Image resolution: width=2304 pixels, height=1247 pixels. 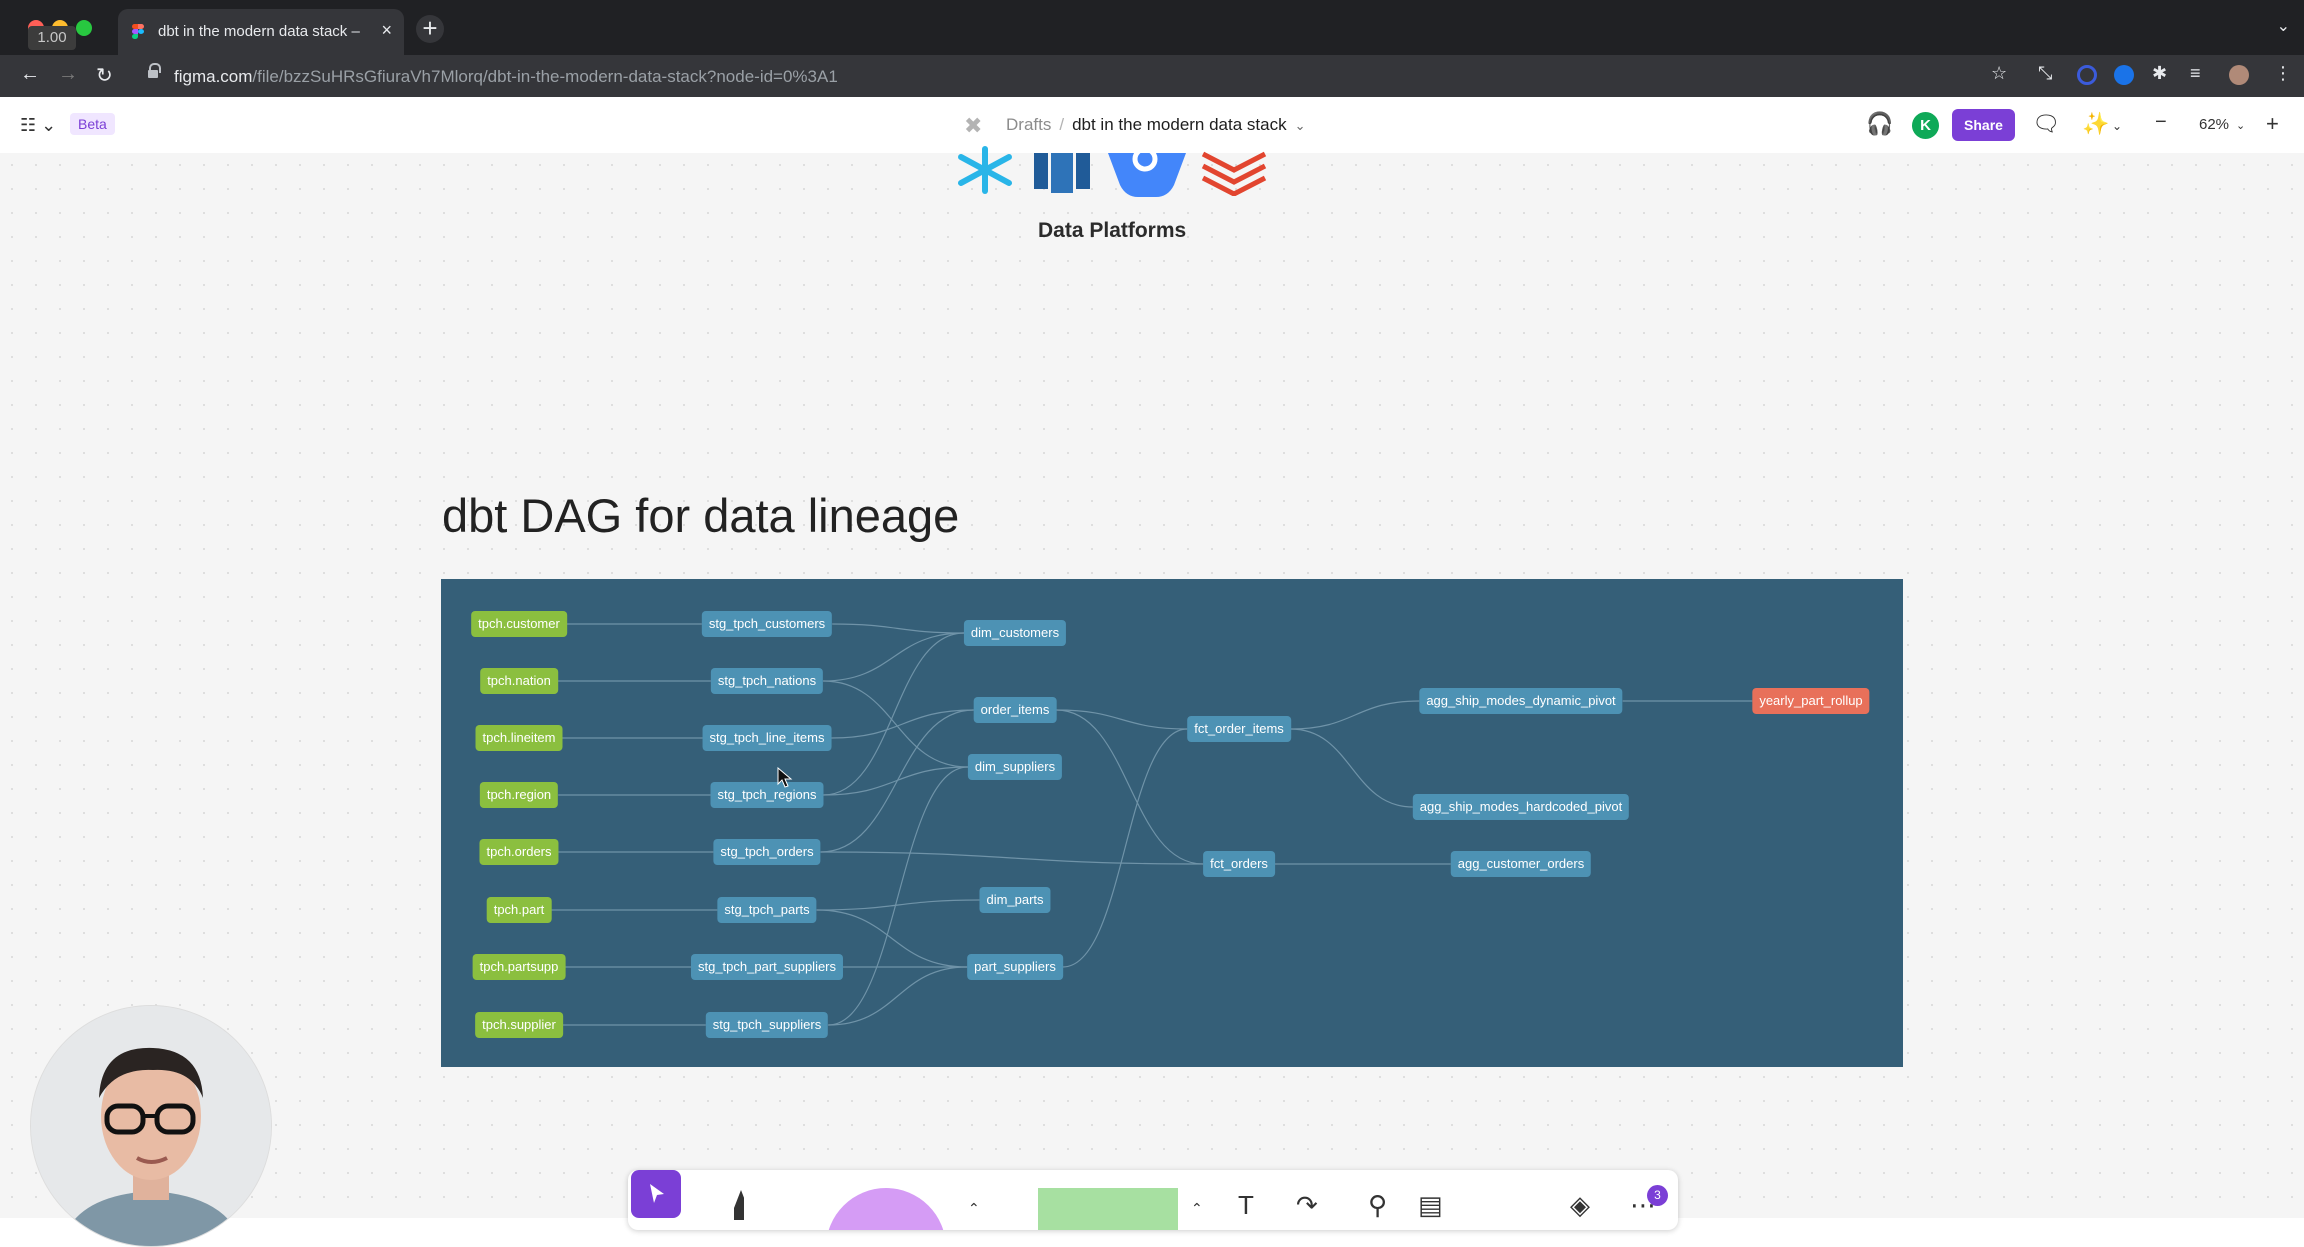 What do you see at coordinates (430, 29) in the screenshot?
I see `new-tab-button: +` at bounding box center [430, 29].